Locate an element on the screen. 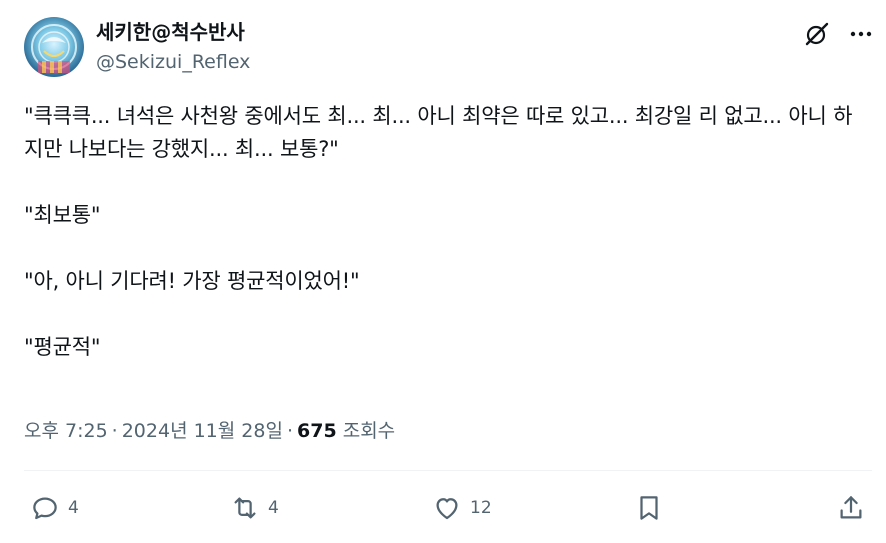 The image size is (886, 543). reply-count: 4 is located at coordinates (73, 508).